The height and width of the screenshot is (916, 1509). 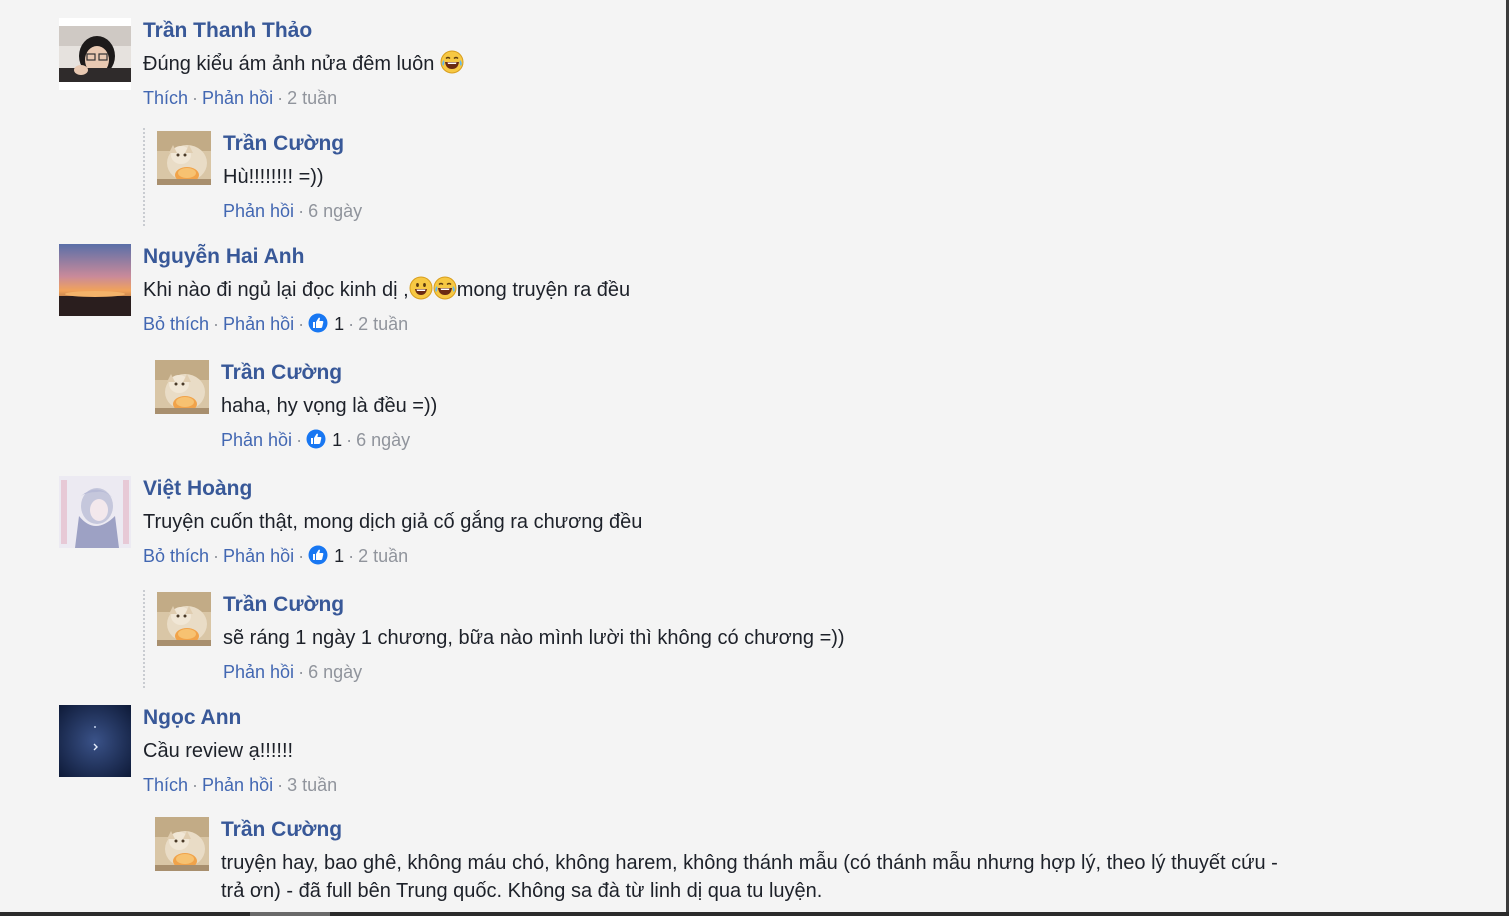 What do you see at coordinates (289, 64) in the screenshot?
I see `comment-text-content: Đúng kiểu ám ảnh nửa đêm luôn` at bounding box center [289, 64].